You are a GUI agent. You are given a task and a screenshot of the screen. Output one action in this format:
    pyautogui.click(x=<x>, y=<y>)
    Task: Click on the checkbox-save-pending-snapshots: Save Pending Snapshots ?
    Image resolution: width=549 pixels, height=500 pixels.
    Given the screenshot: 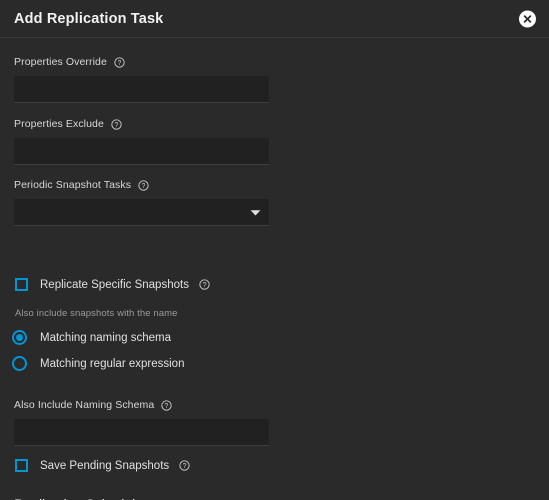 What is the action you would take?
    pyautogui.click(x=102, y=465)
    